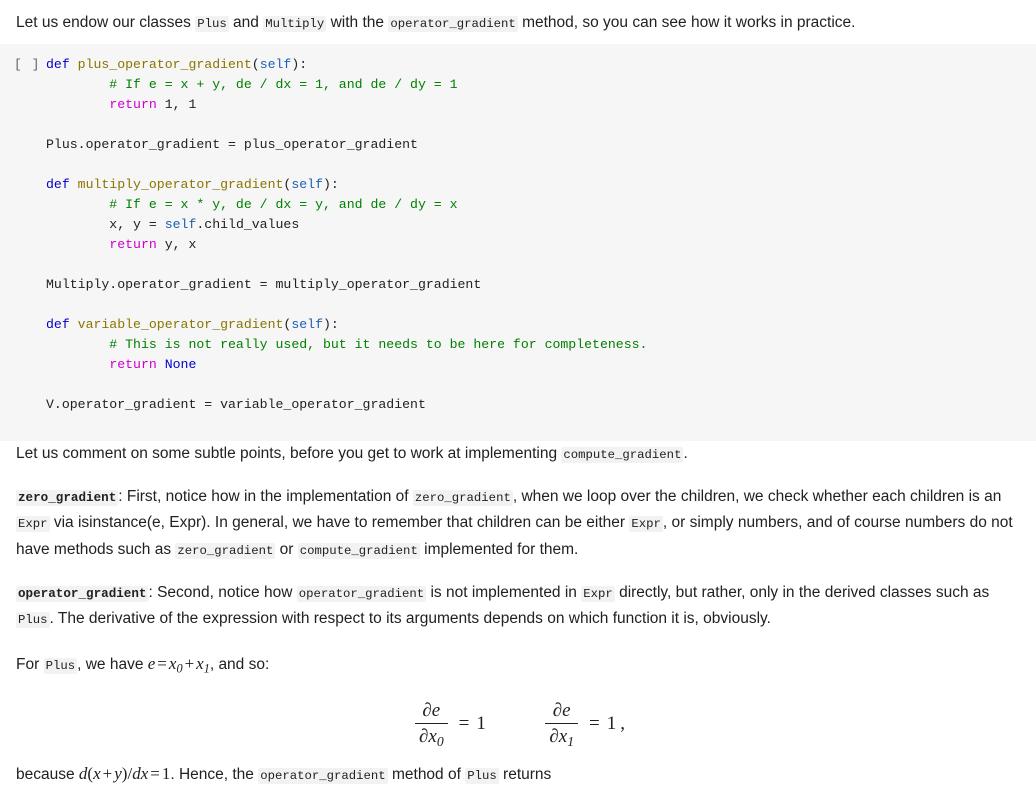  What do you see at coordinates (646, 524) in the screenshot?
I see `inline-code-expr-2: Expr` at bounding box center [646, 524].